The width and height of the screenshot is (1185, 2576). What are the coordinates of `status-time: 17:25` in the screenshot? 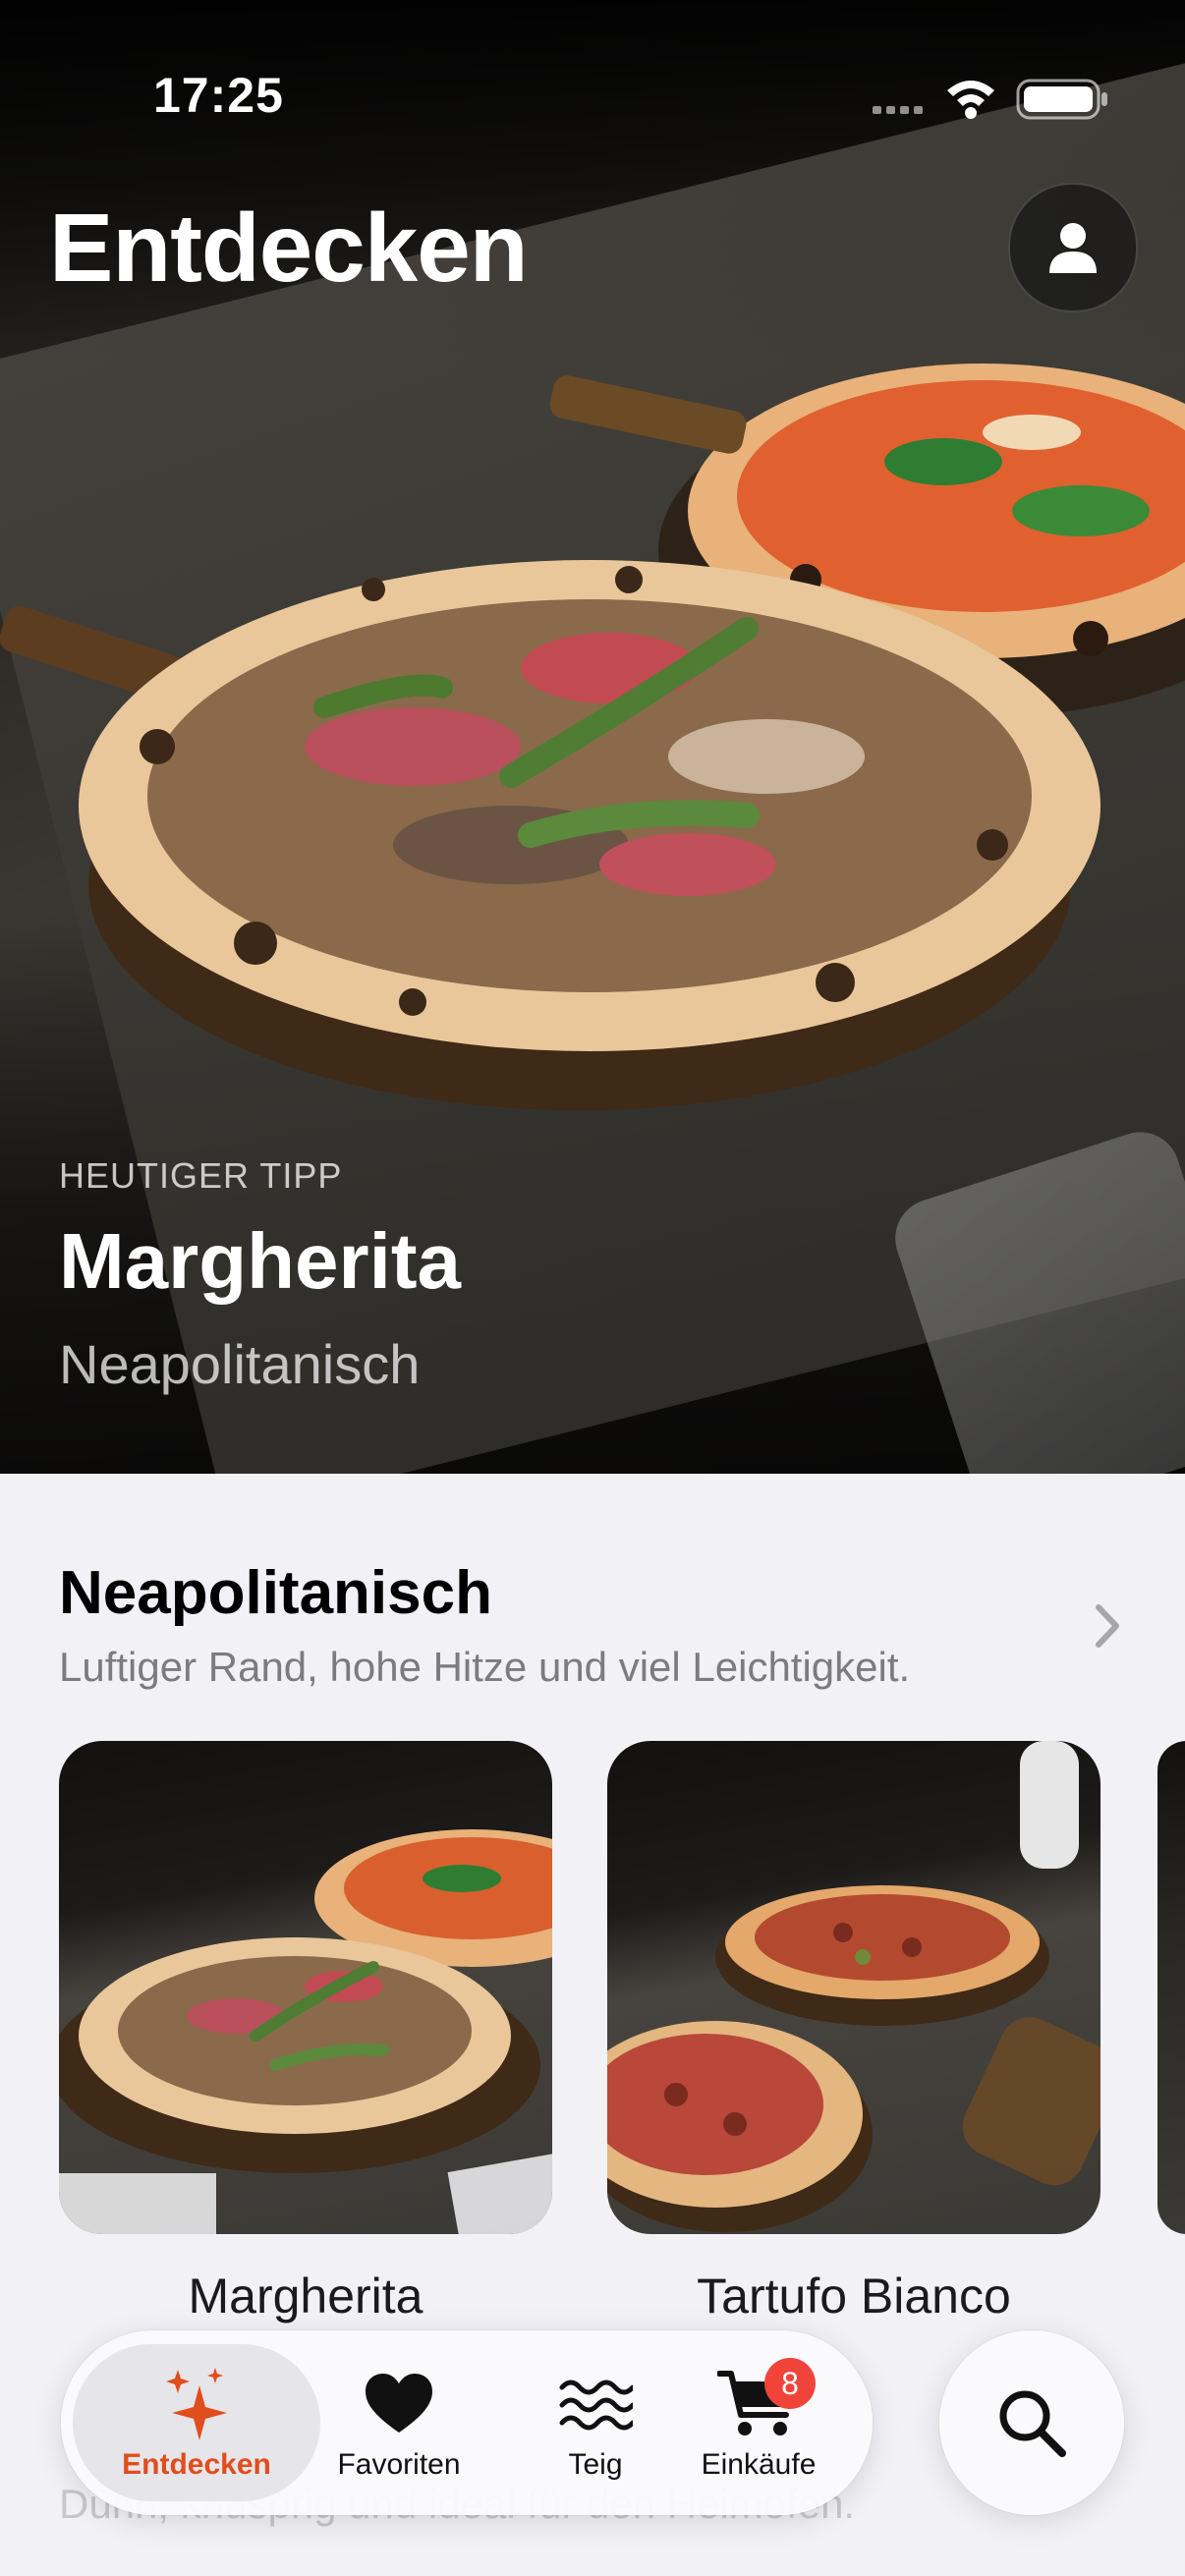 It's located at (219, 95).